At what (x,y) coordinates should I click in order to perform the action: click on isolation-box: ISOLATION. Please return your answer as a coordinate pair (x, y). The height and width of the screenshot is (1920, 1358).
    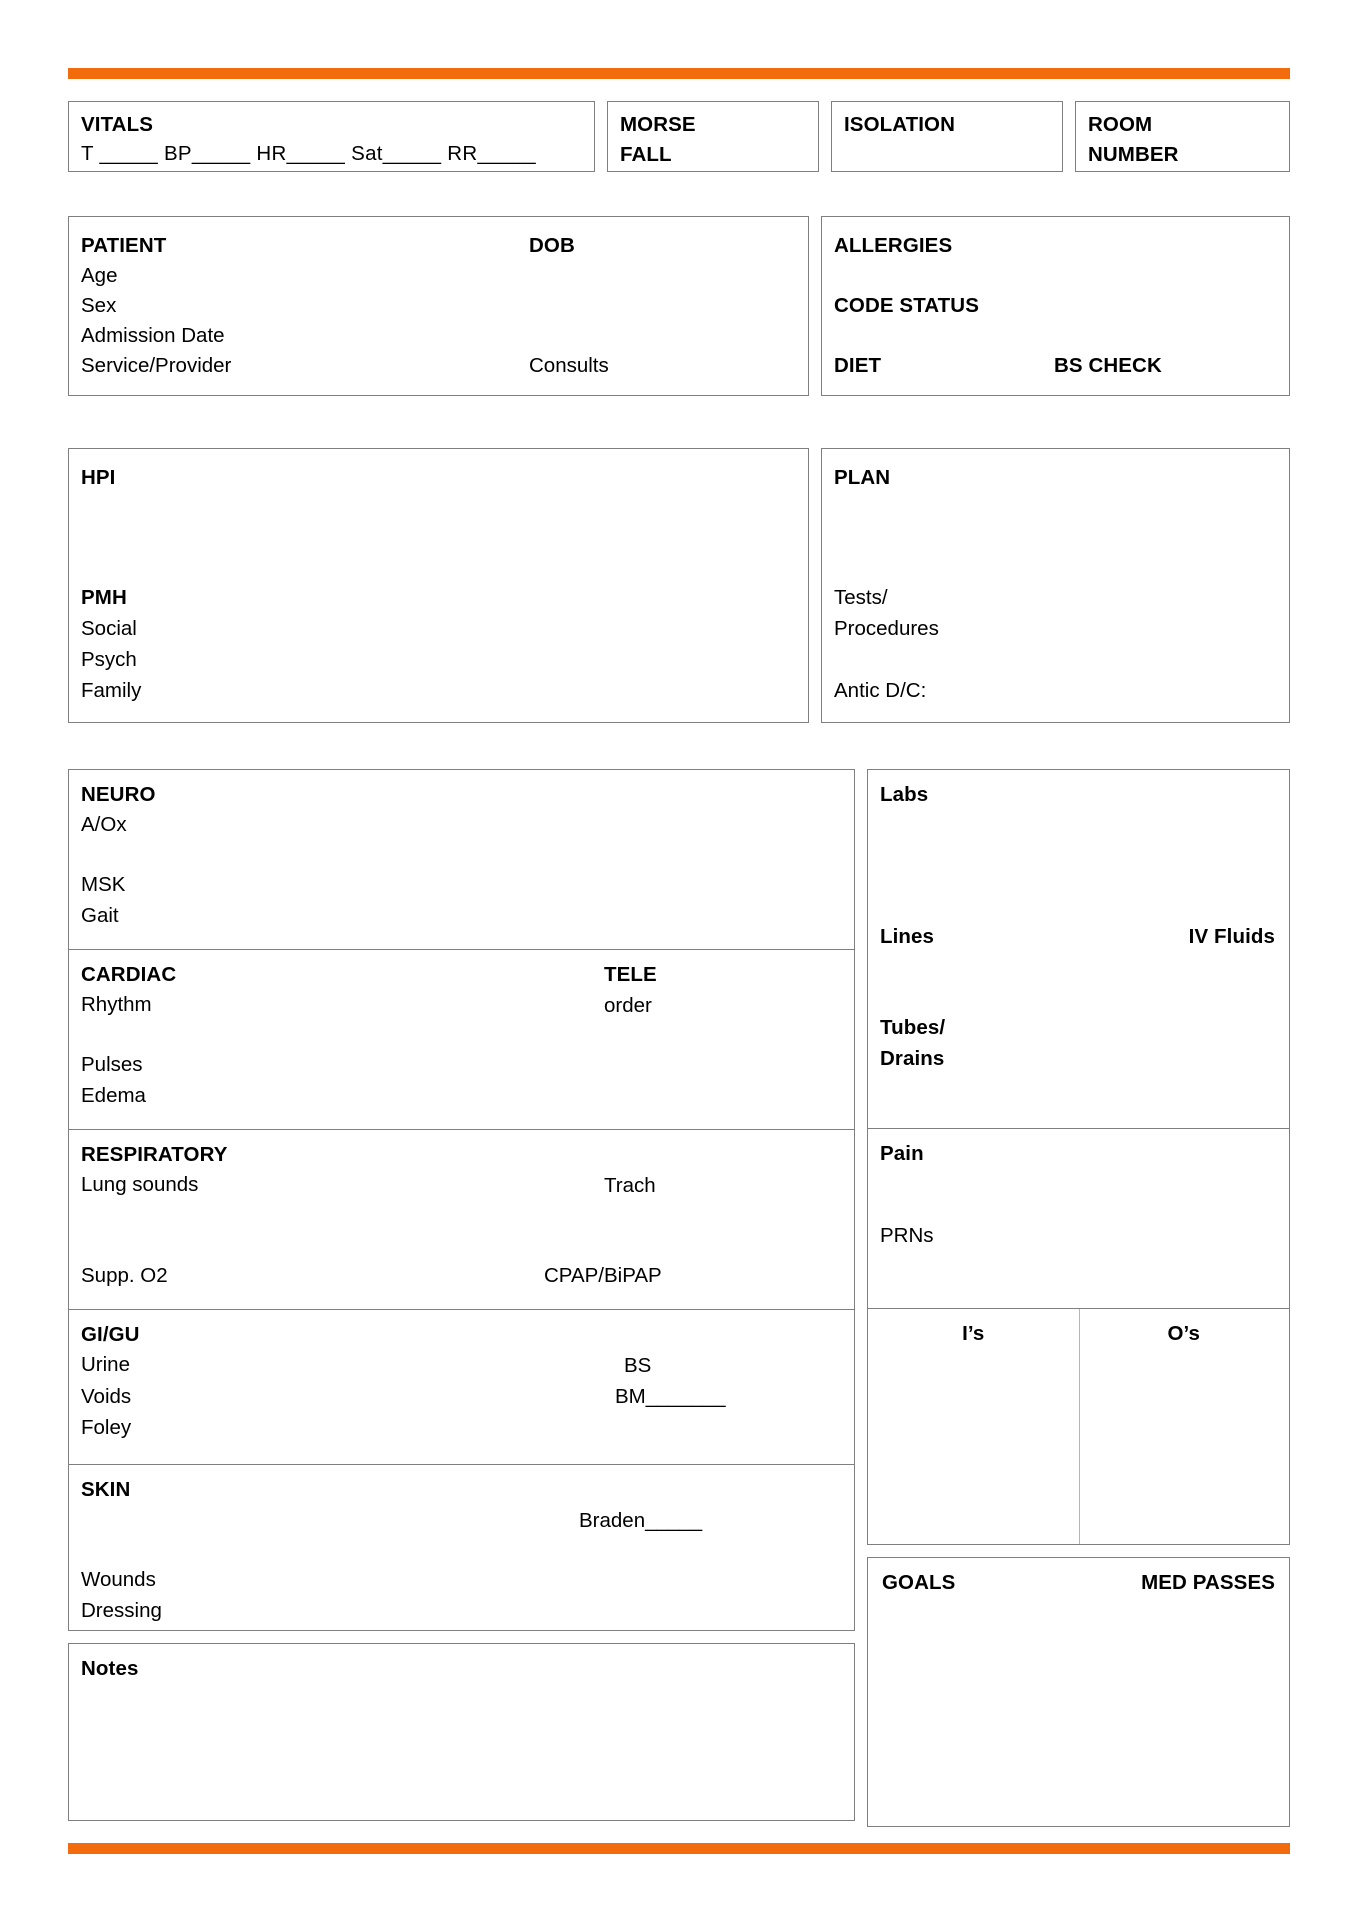
    Looking at the image, I should click on (947, 136).